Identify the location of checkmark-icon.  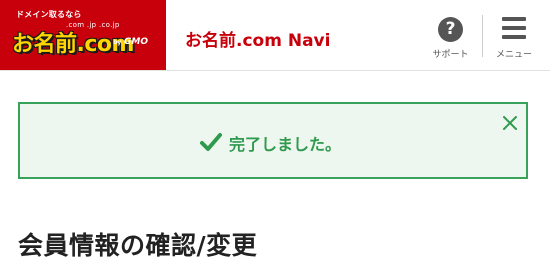
(211, 142).